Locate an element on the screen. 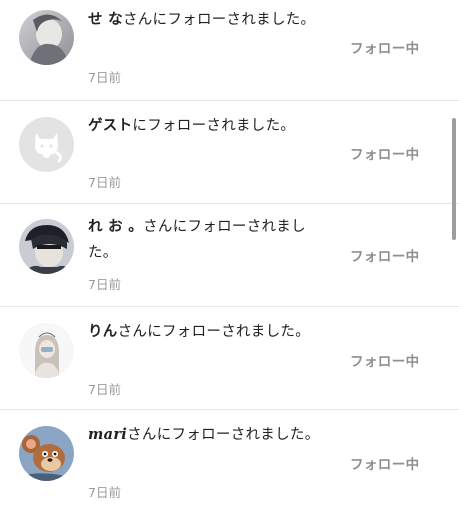 This screenshot has height=512, width=459. notification-text: せ なさんにフォローされました。 is located at coordinates (204, 20).